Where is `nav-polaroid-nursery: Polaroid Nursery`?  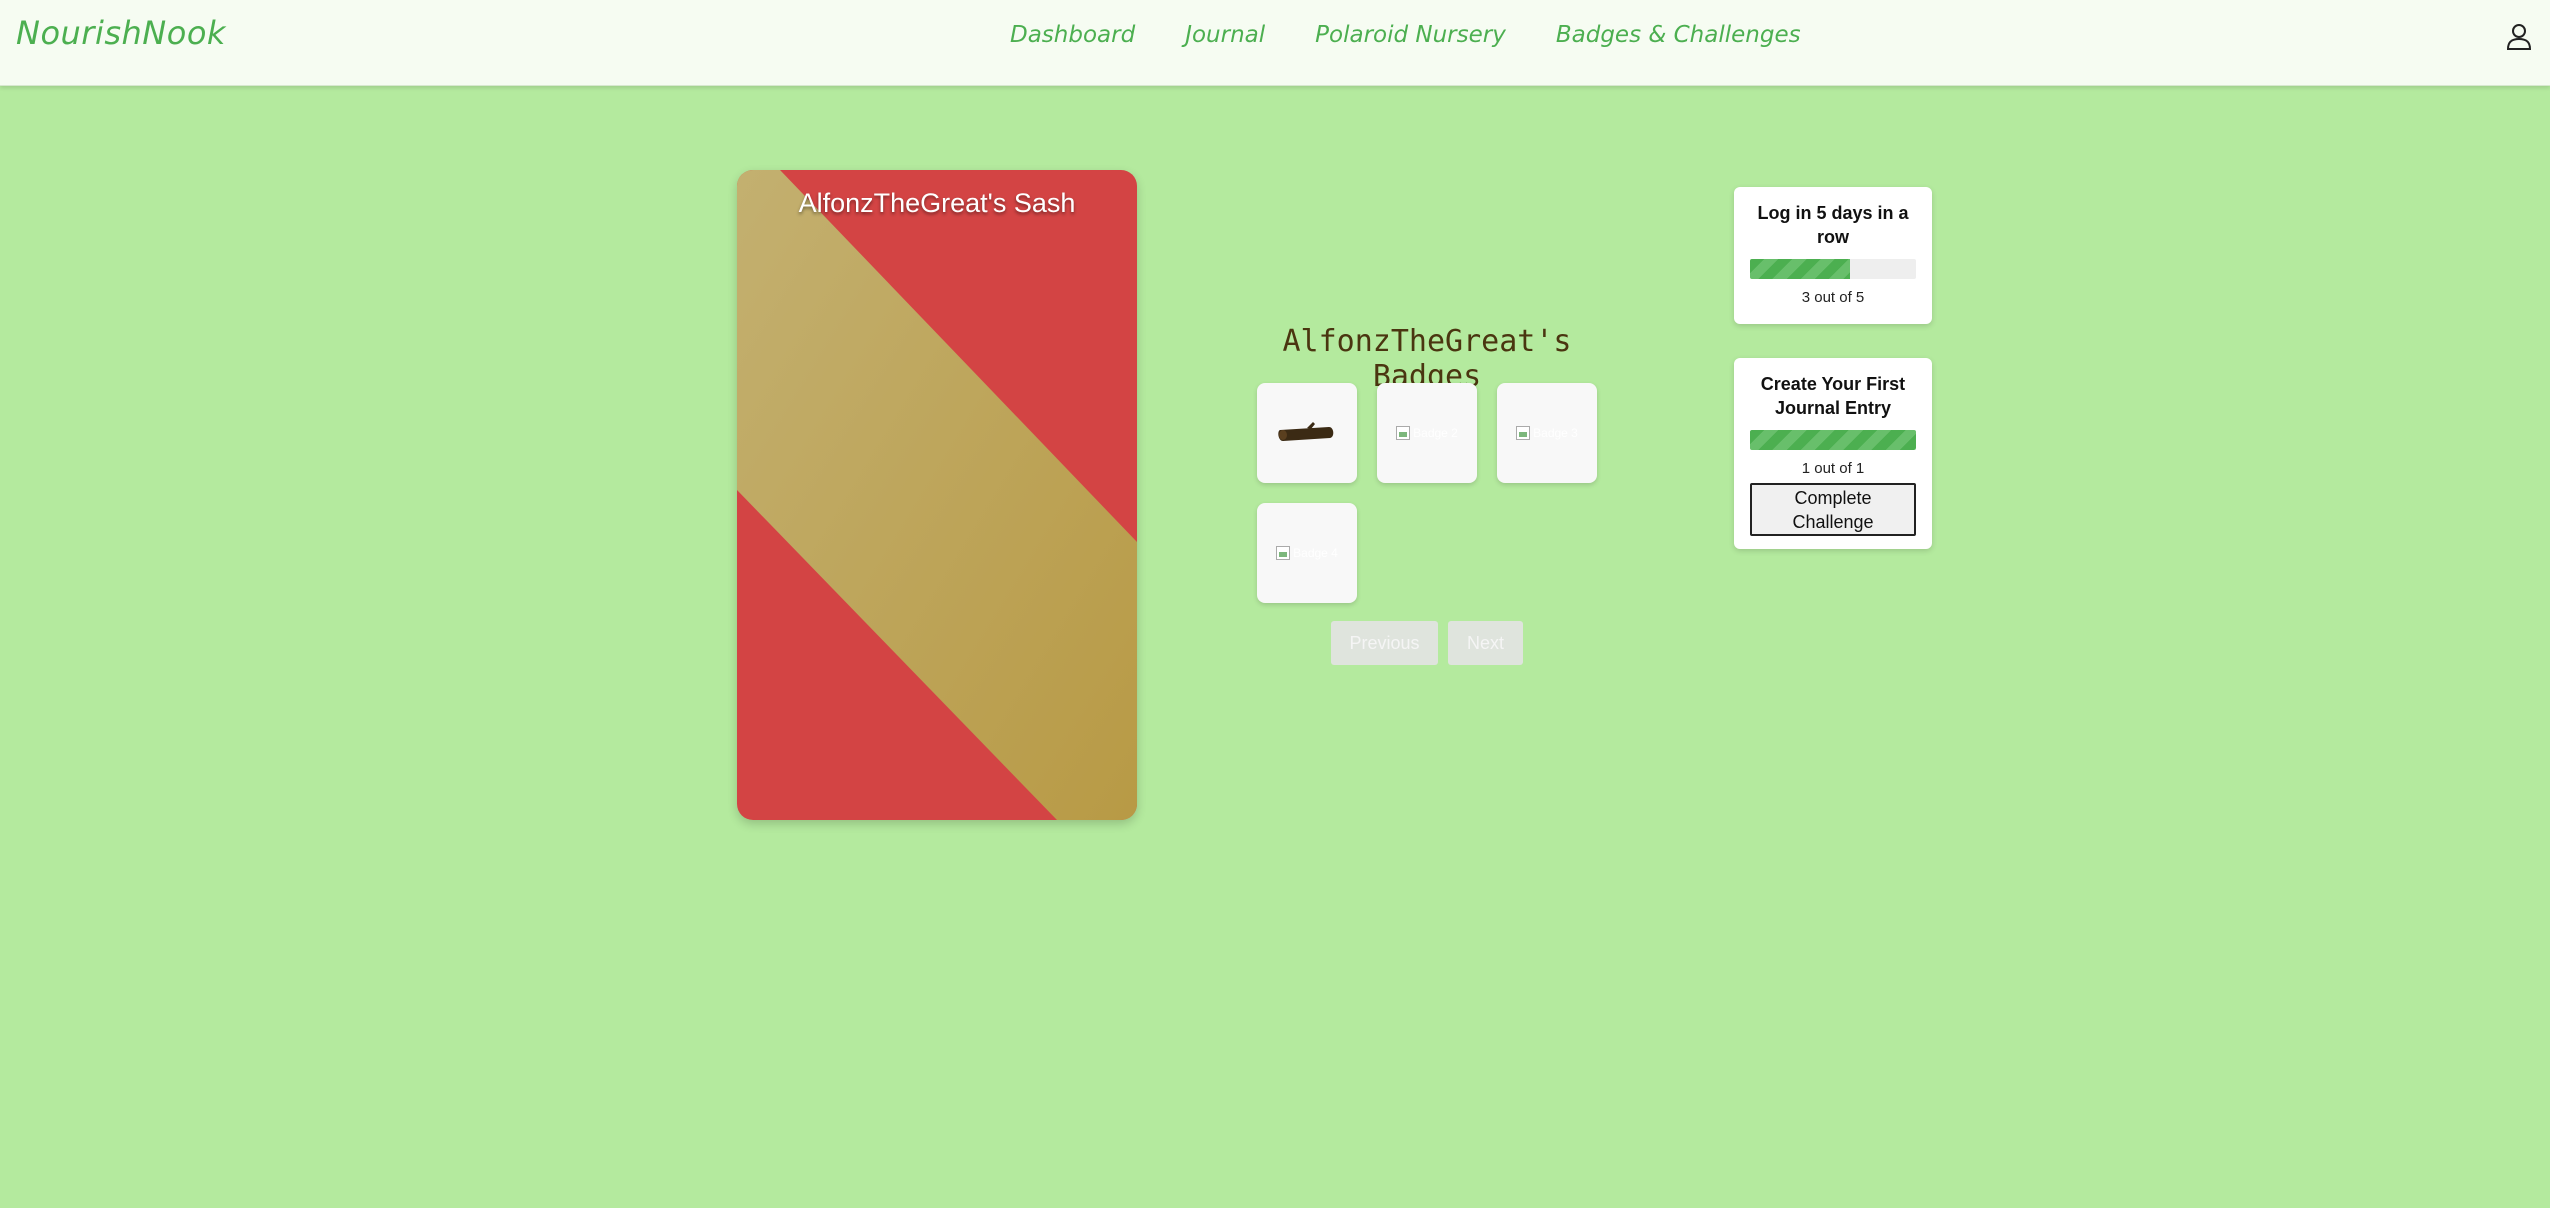 nav-polaroid-nursery: Polaroid Nursery is located at coordinates (1410, 35).